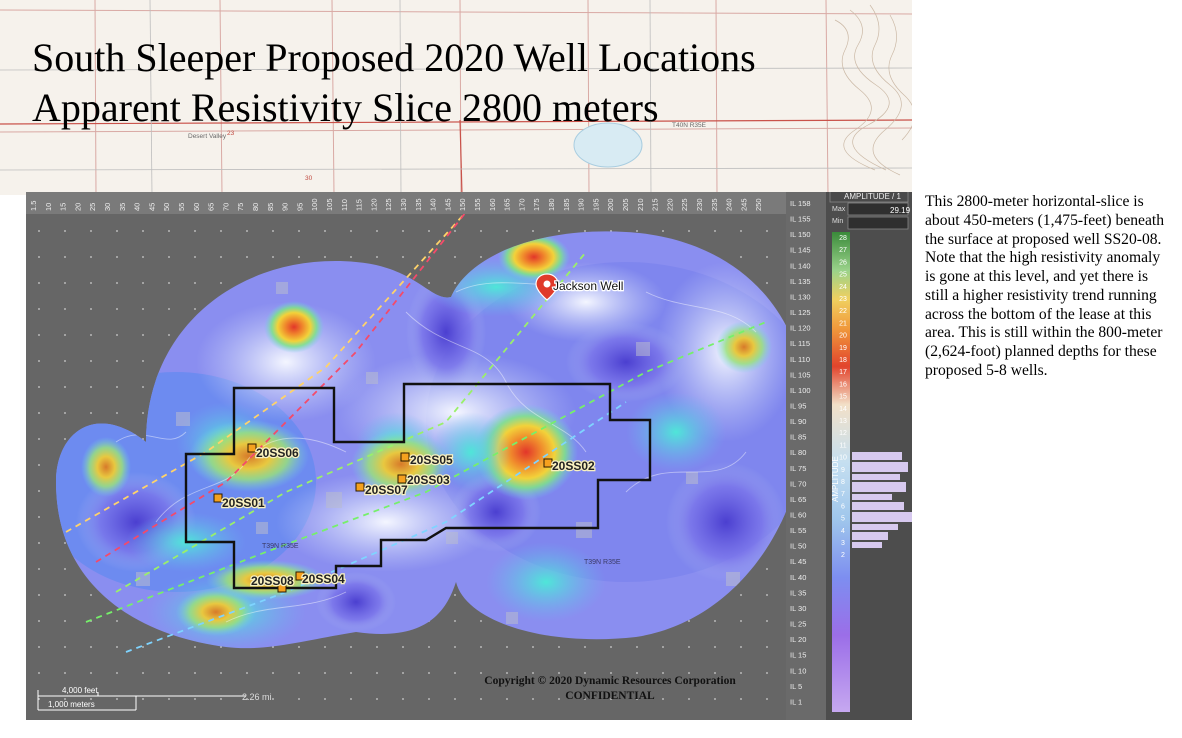  I want to click on amplitude-max-value: 29.19, so click(900, 210).